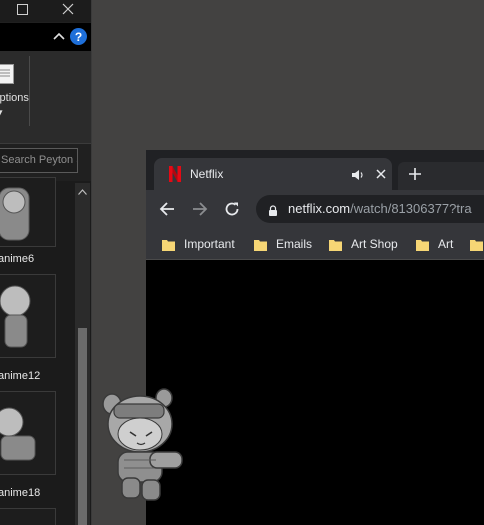 Image resolution: width=484 pixels, height=525 pixels. I want to click on url-path: /watch/81306377?tra, so click(411, 208).